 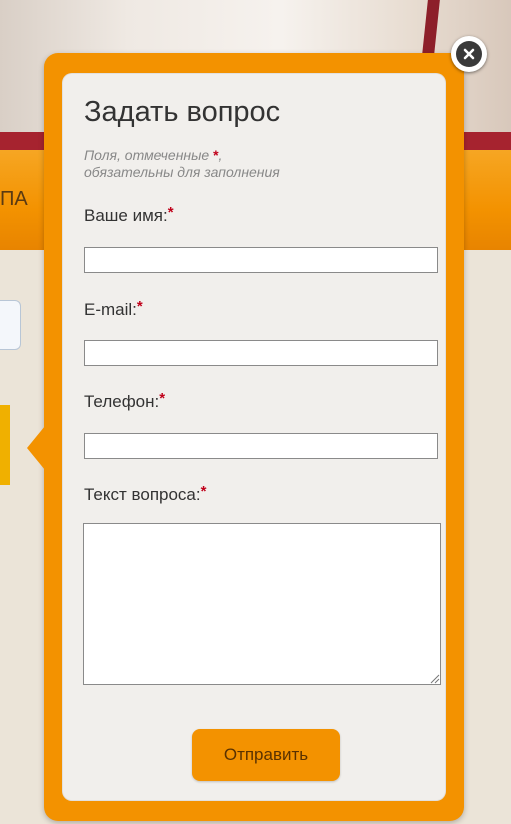 I want to click on email-input, so click(x=261, y=353).